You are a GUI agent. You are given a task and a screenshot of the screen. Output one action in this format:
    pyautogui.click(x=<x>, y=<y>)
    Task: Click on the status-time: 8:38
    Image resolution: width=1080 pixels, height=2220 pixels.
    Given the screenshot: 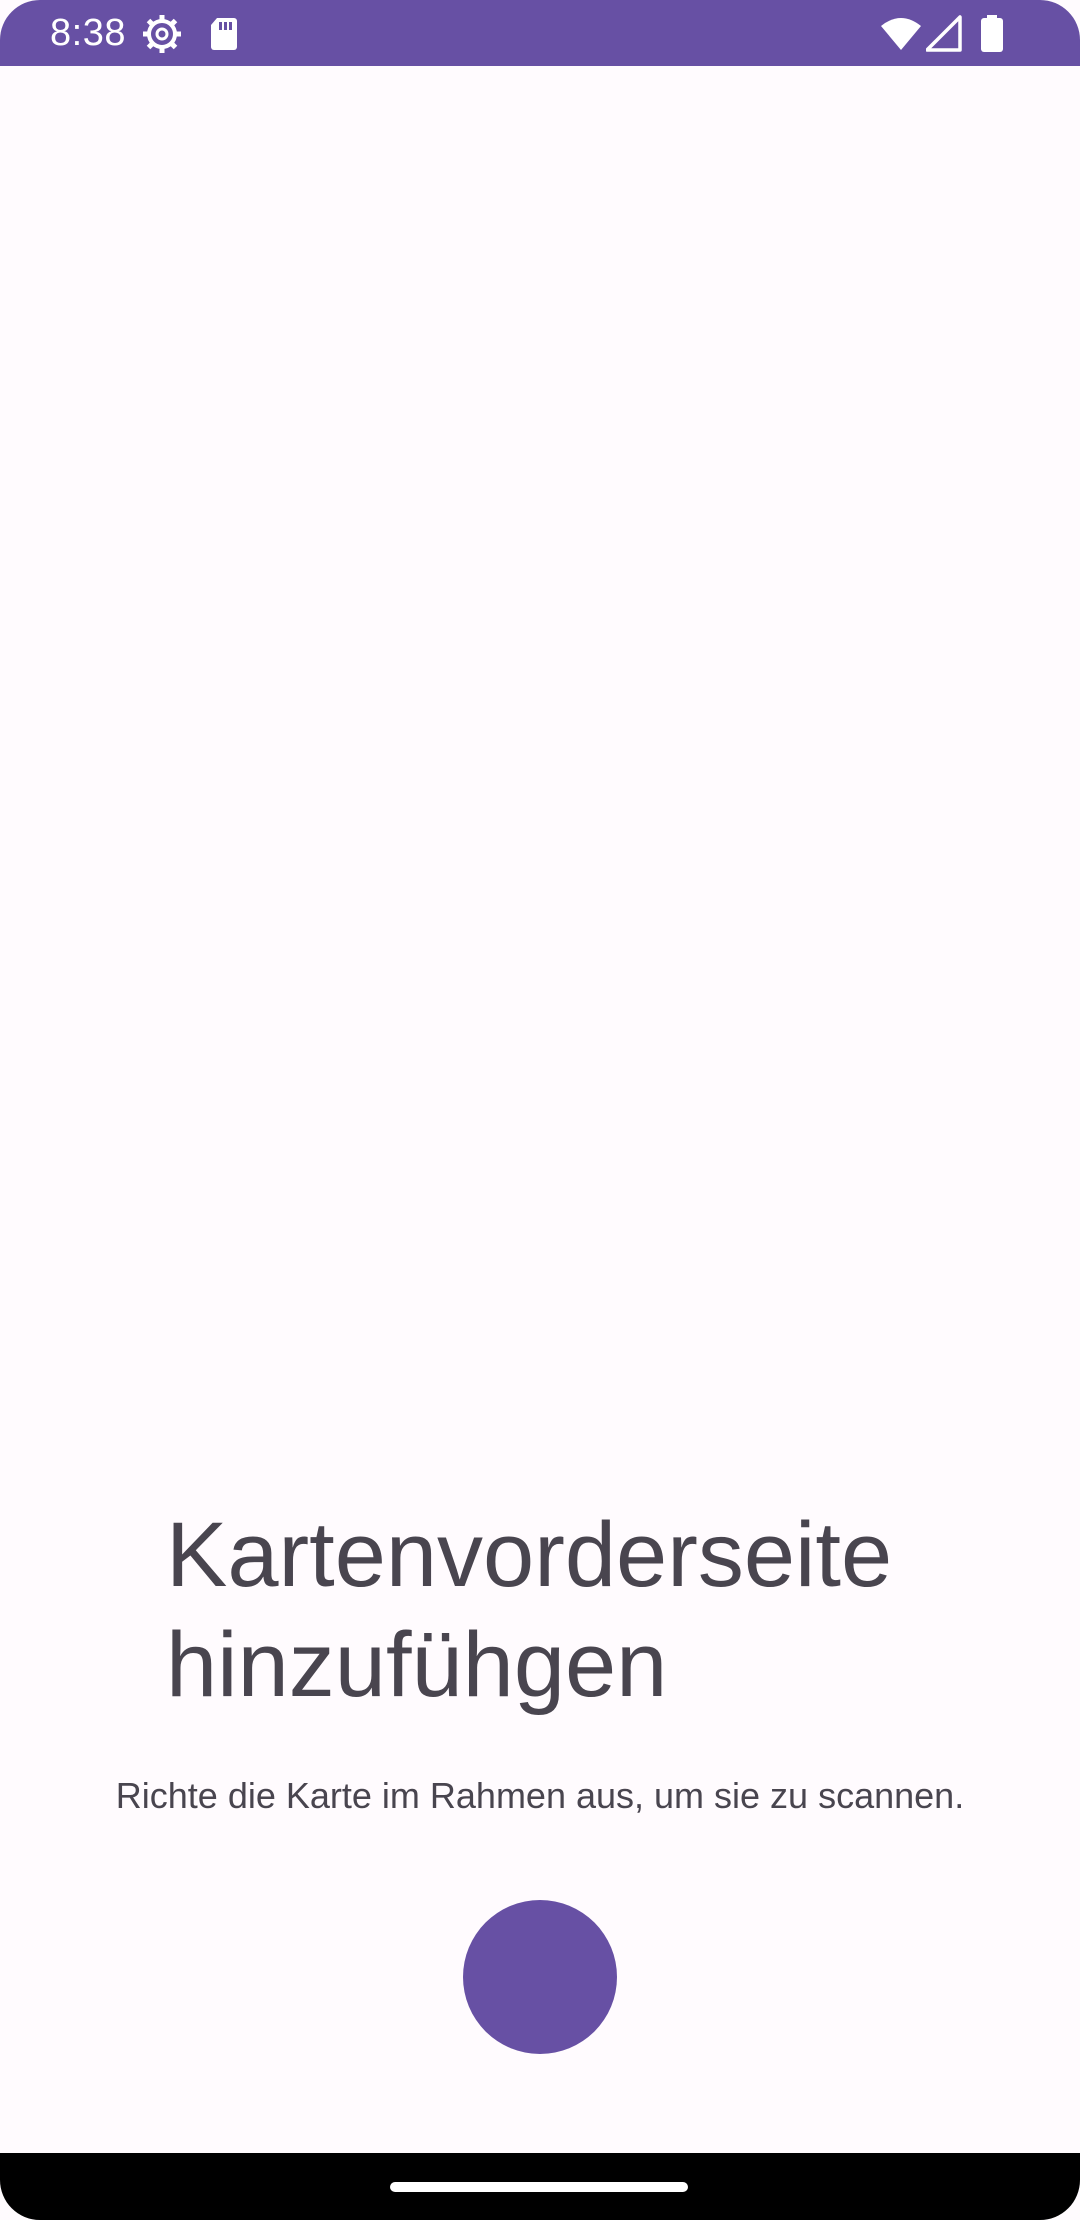 What is the action you would take?
    pyautogui.click(x=88, y=33)
    